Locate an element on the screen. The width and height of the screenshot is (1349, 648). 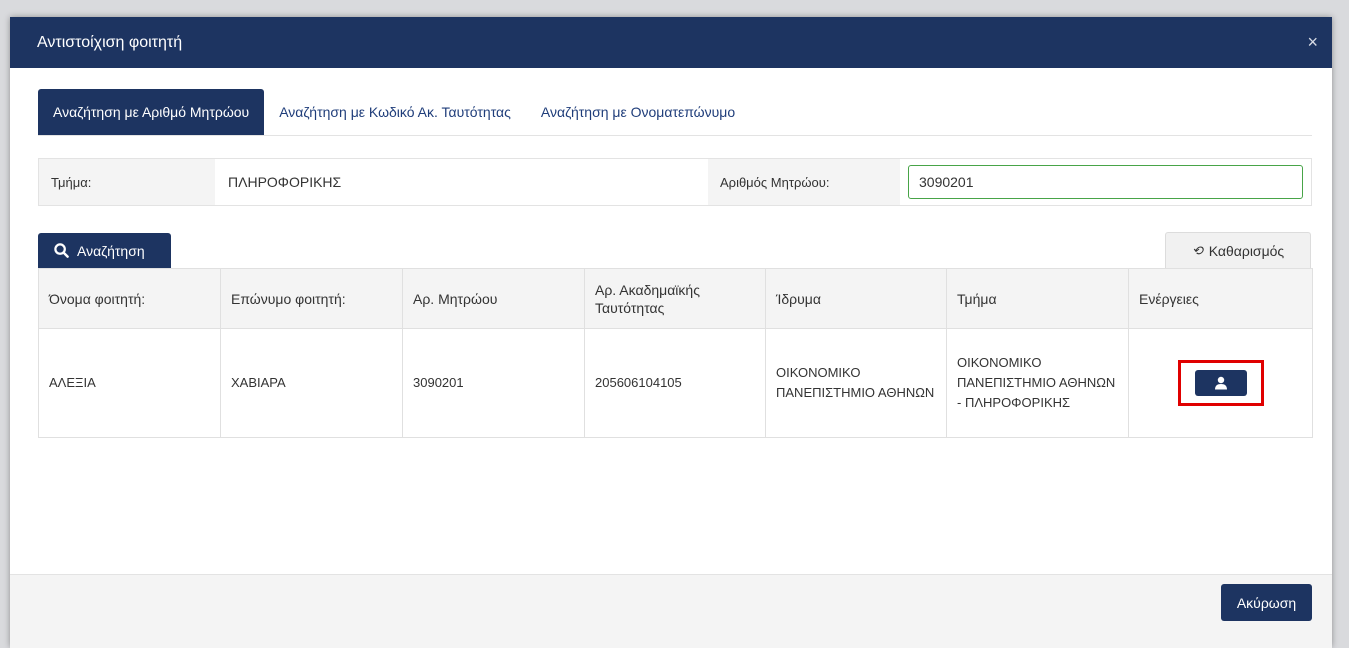
cell-actions is located at coordinates (1220, 383).